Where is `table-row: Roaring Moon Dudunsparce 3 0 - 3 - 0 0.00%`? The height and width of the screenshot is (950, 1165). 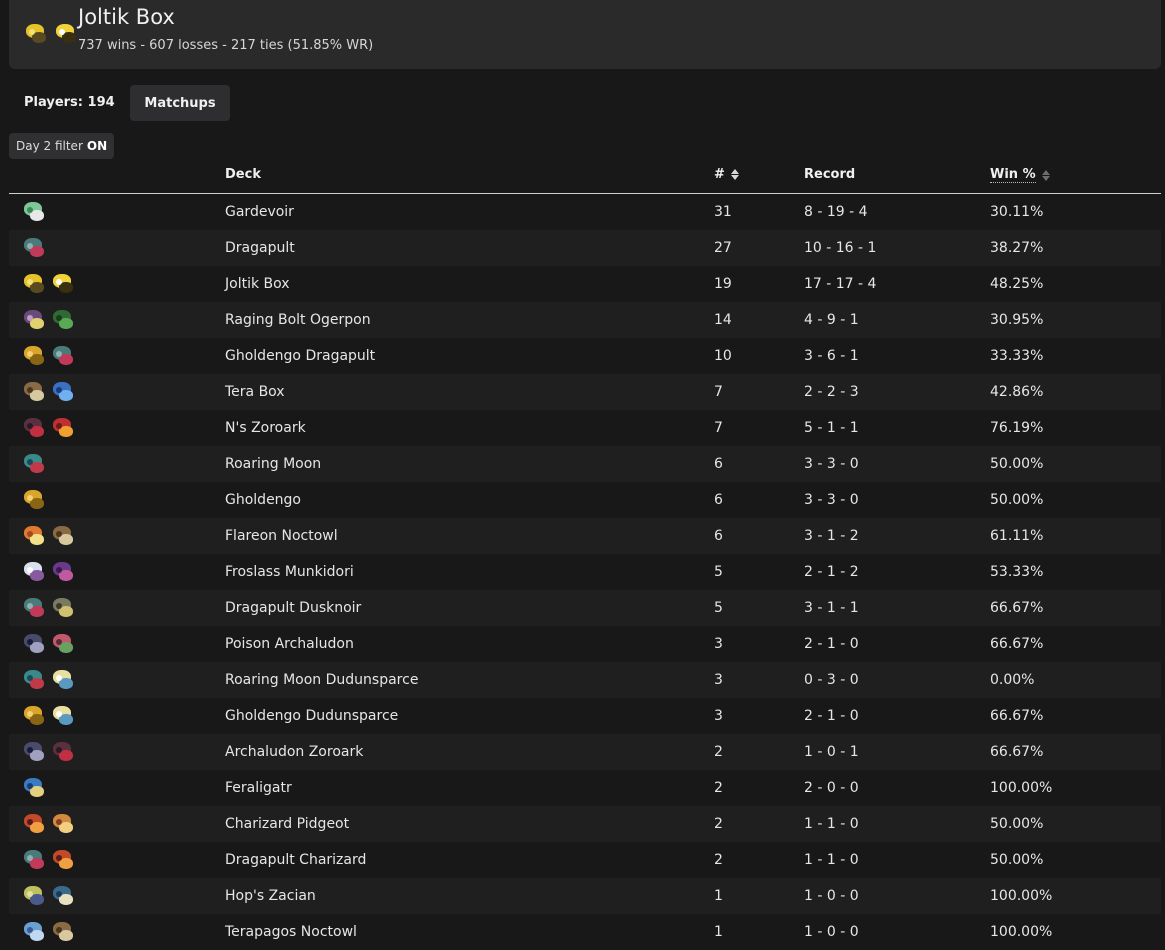
table-row: Roaring Moon Dudunsparce 3 0 - 3 - 0 0.00% is located at coordinates (585, 680).